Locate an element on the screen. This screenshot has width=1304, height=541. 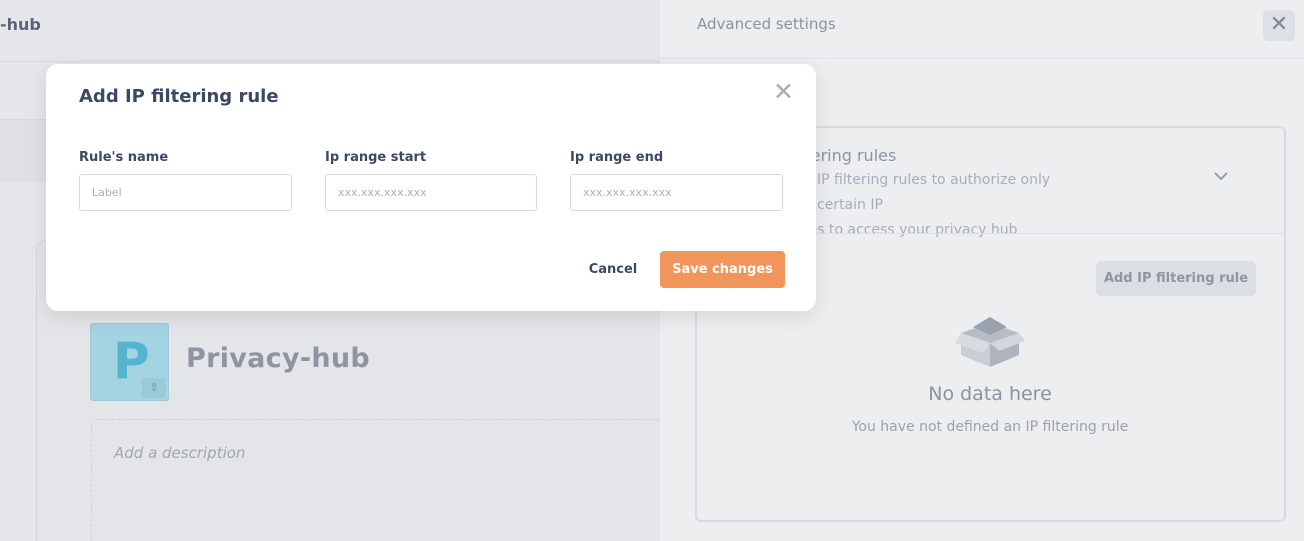
app-name: -hub is located at coordinates (20, 24).